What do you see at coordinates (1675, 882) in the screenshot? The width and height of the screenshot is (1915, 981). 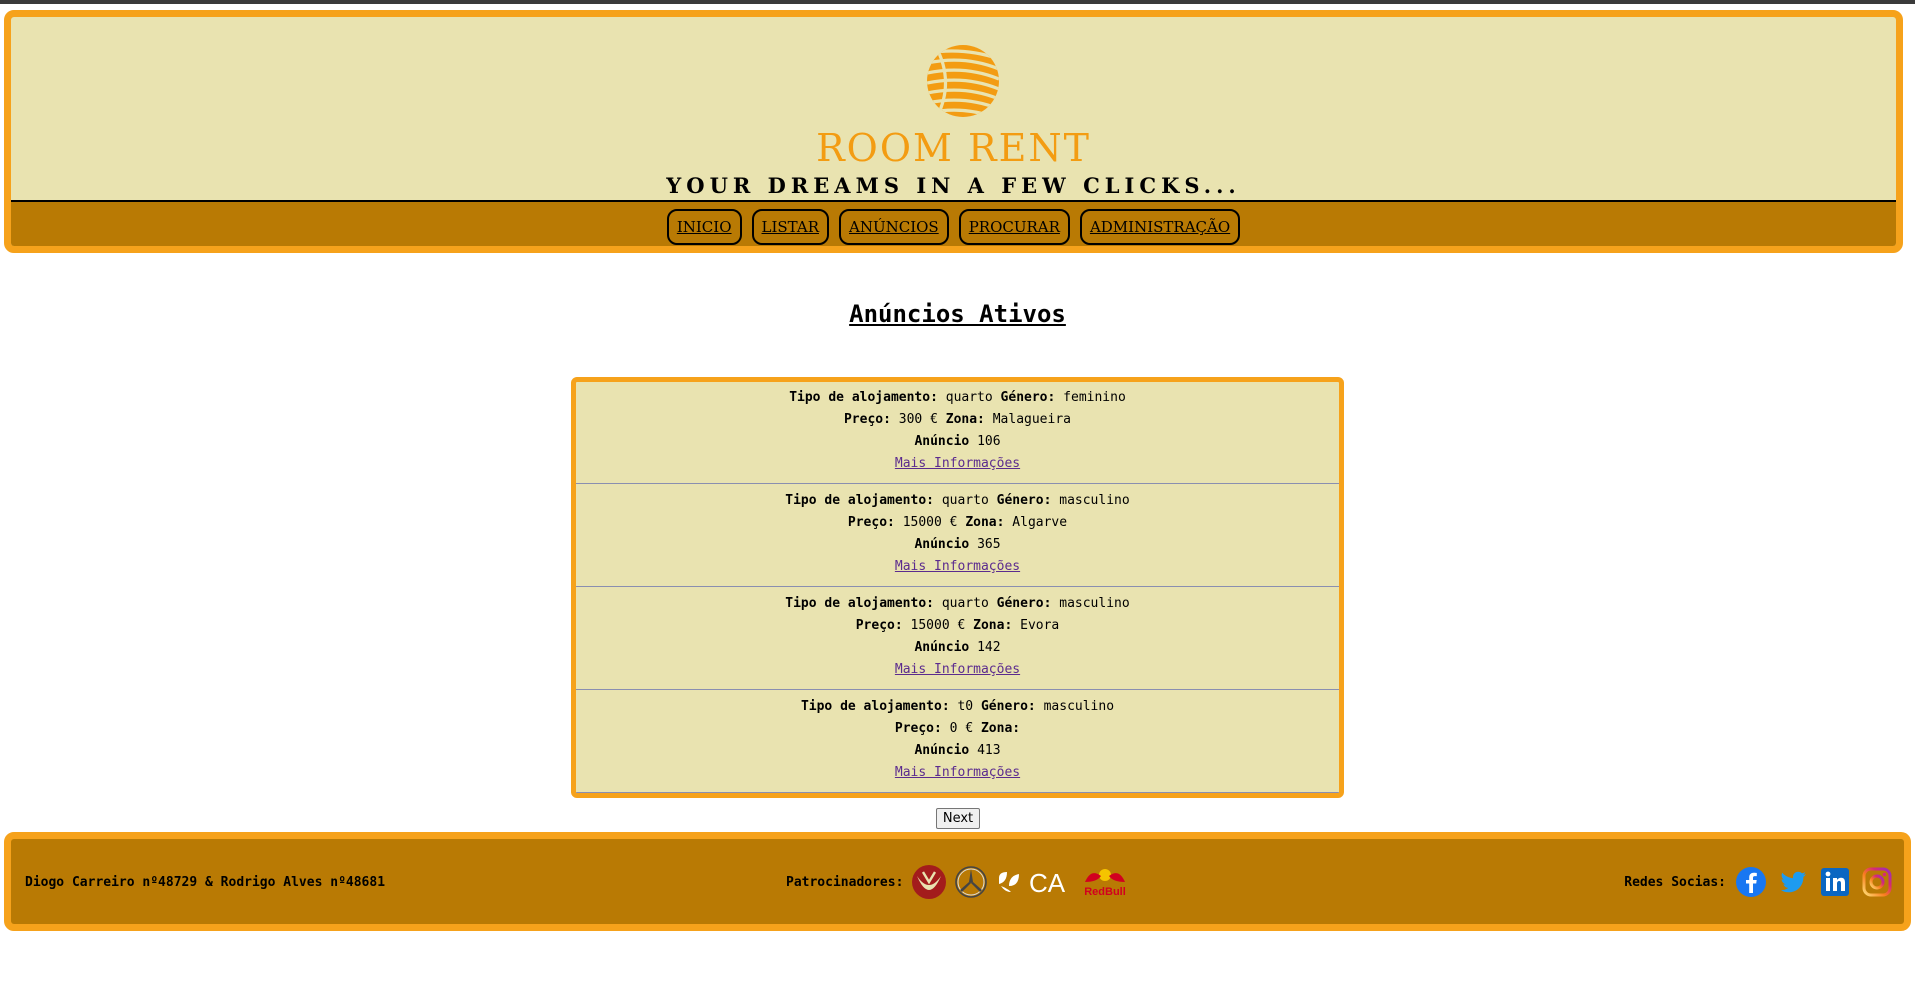 I see `social-label: Redes Socias:` at bounding box center [1675, 882].